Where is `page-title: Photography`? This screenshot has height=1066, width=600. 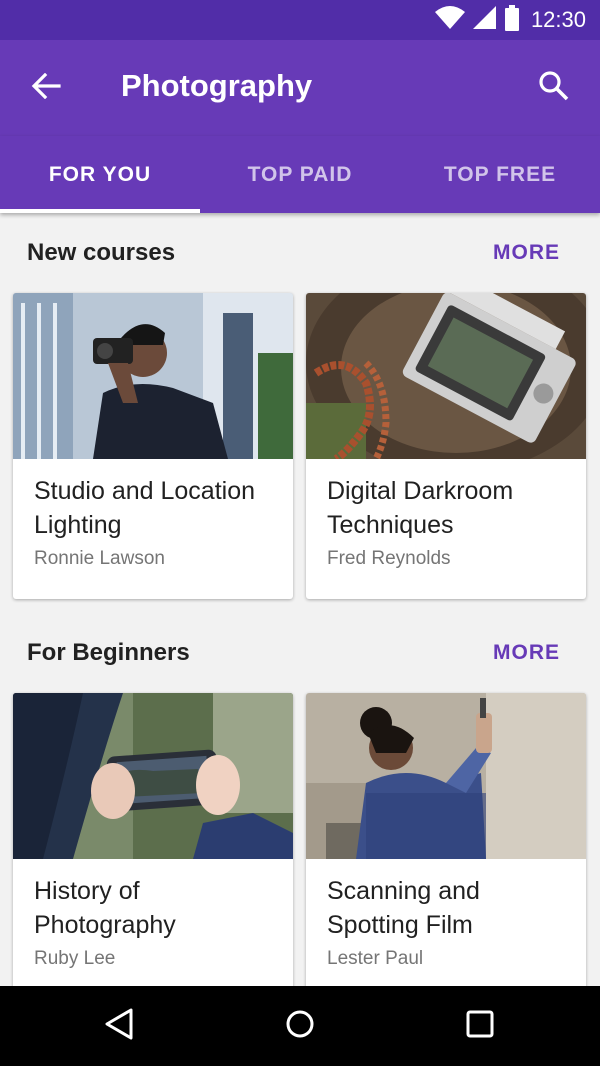 page-title: Photography is located at coordinates (217, 85).